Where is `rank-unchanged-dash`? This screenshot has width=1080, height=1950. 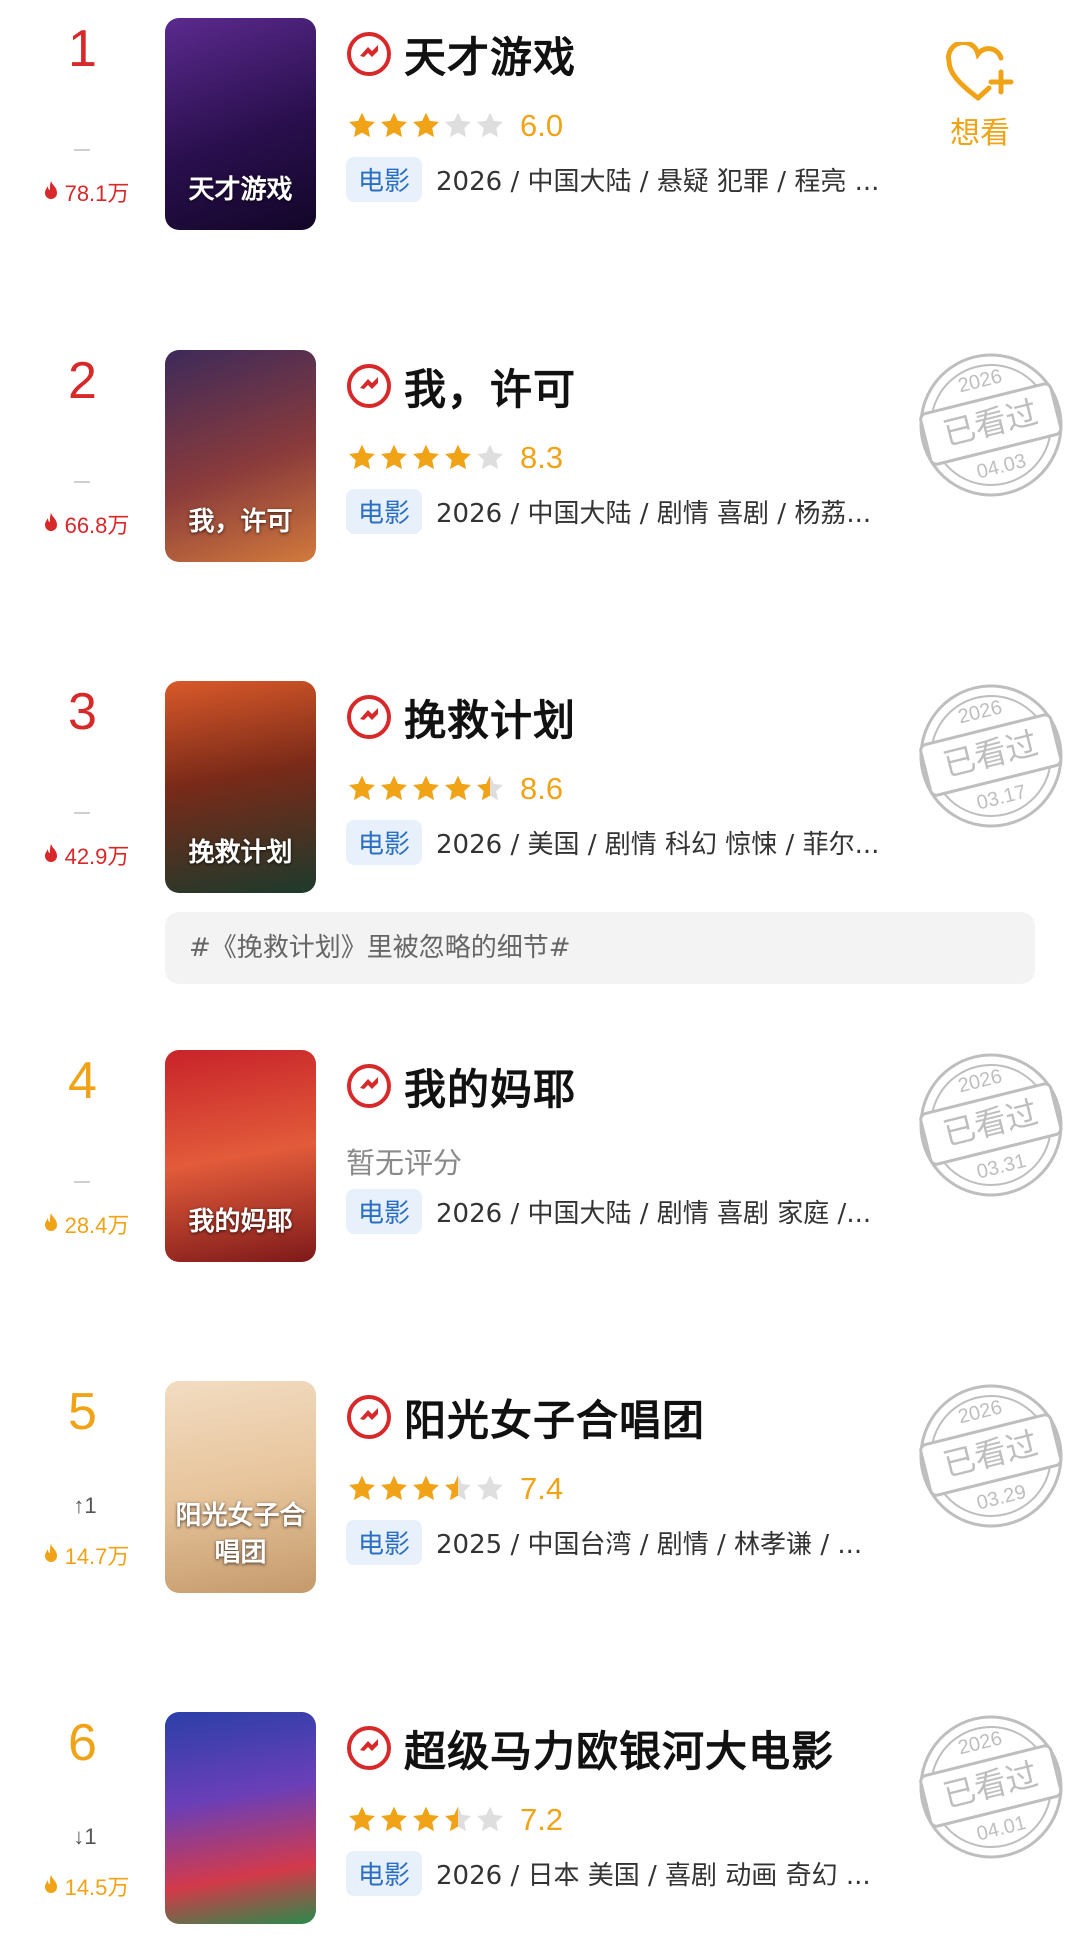
rank-unchanged-dash is located at coordinates (82, 1182).